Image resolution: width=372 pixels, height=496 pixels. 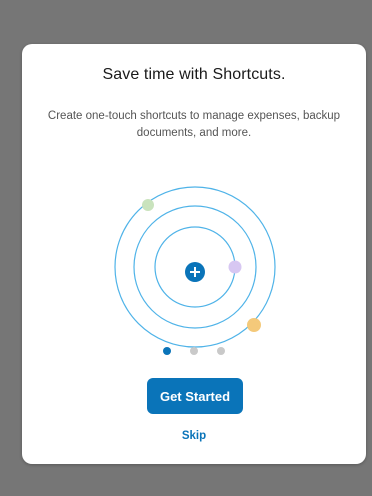 I want to click on orbit-dot-purple, so click(x=235, y=267).